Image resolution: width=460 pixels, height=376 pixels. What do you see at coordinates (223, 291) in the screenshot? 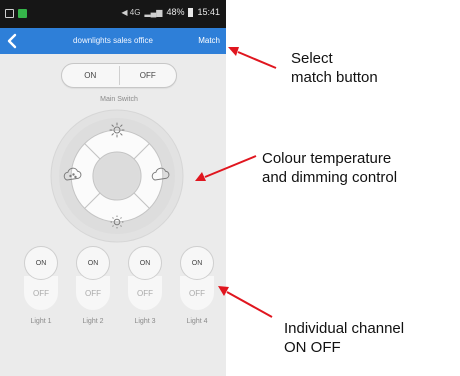
I see `channels-arrowhead` at bounding box center [223, 291].